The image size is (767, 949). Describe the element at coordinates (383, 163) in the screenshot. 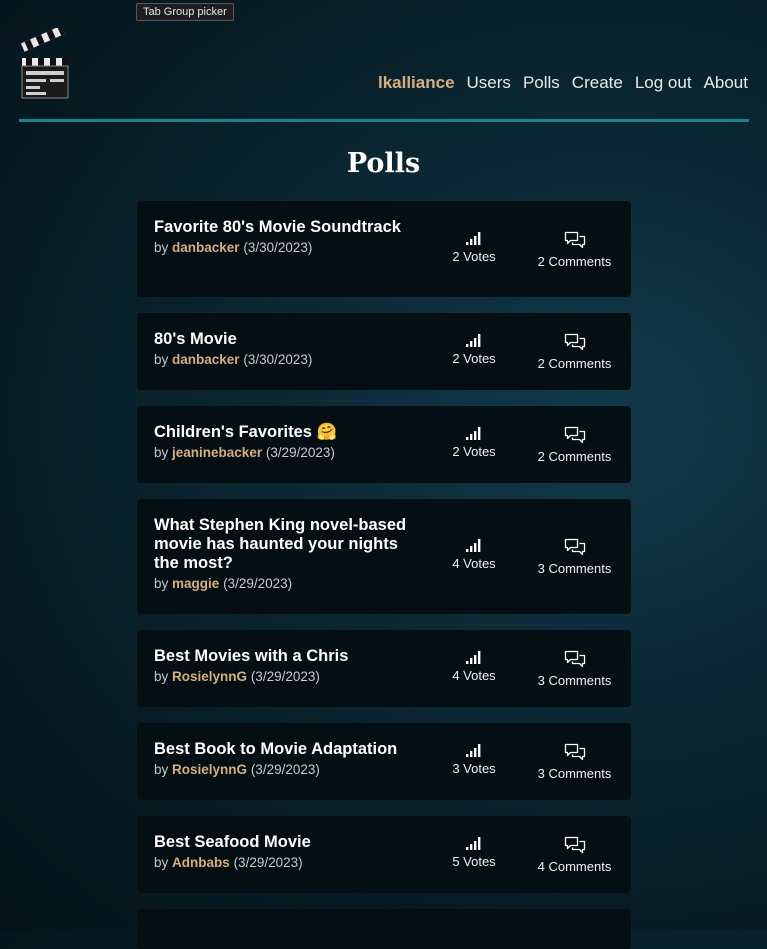

I see `page-title: Polls` at that location.